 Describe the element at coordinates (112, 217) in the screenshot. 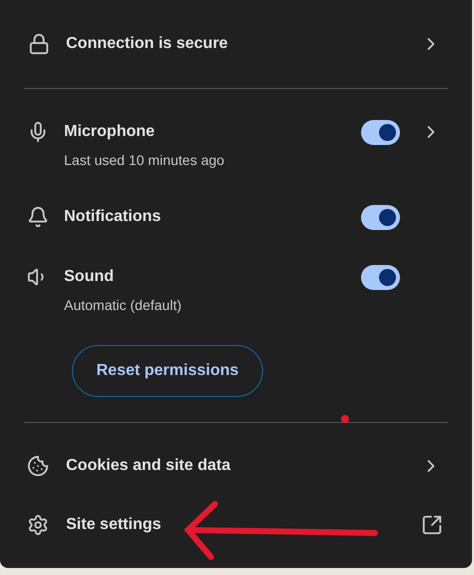

I see `permission-label: Notifications` at that location.